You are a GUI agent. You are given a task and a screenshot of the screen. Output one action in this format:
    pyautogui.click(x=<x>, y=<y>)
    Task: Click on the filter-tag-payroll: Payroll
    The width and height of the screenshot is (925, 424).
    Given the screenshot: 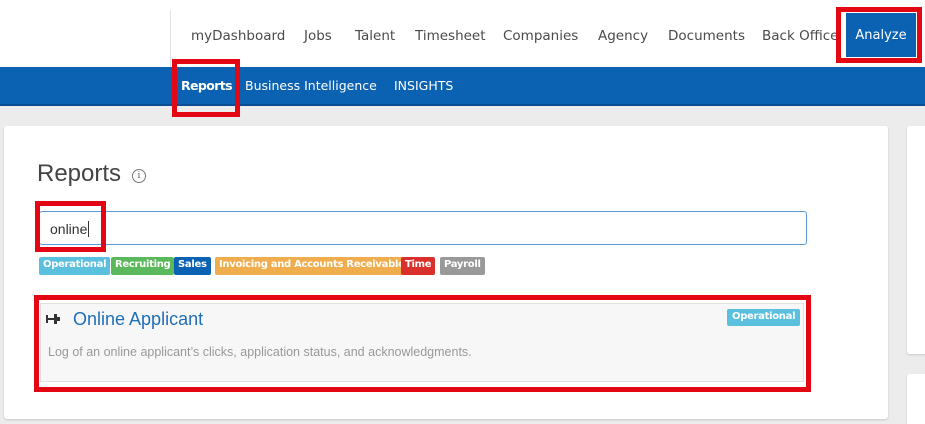 What is the action you would take?
    pyautogui.click(x=462, y=266)
    